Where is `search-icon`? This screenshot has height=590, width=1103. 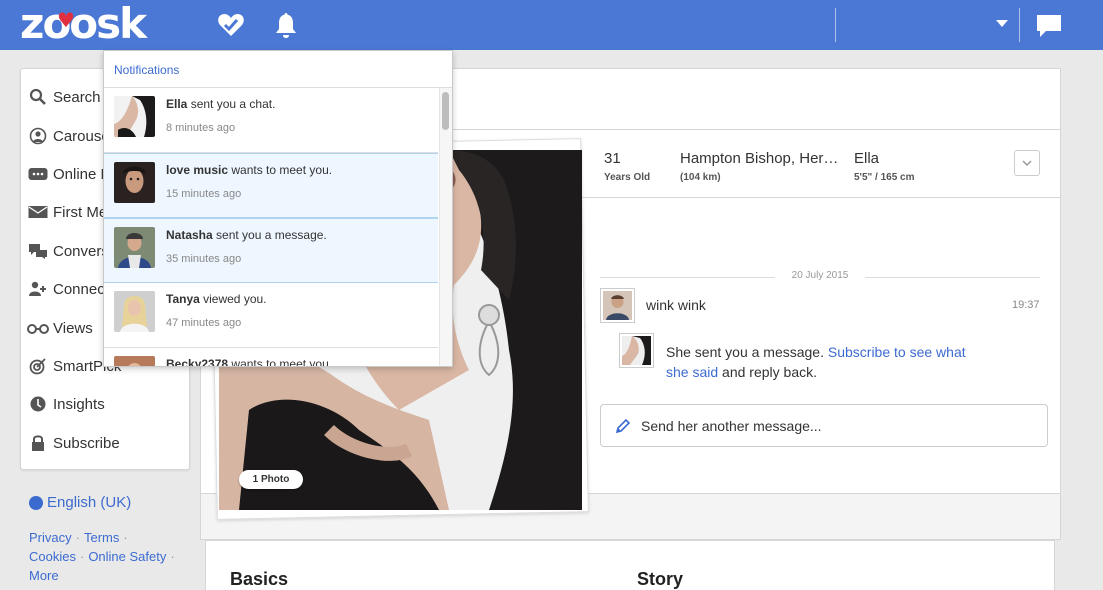
search-icon is located at coordinates (37, 96).